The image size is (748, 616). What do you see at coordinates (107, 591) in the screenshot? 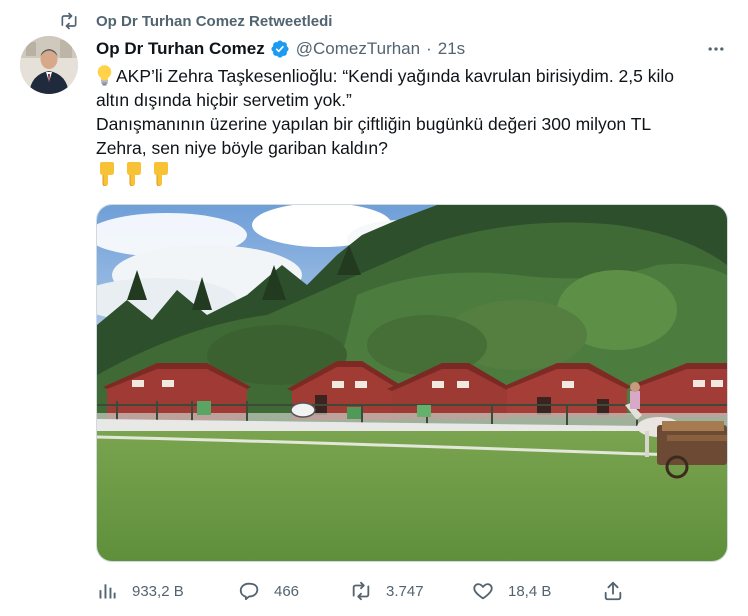
I see `views-icon` at bounding box center [107, 591].